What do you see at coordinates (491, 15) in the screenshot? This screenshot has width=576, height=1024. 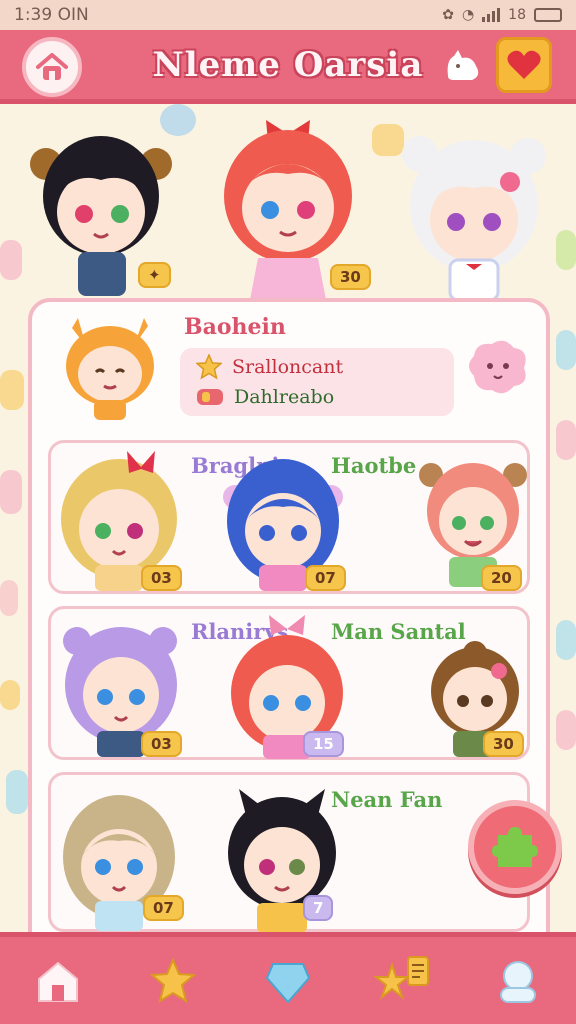 I see `signal-icon` at bounding box center [491, 15].